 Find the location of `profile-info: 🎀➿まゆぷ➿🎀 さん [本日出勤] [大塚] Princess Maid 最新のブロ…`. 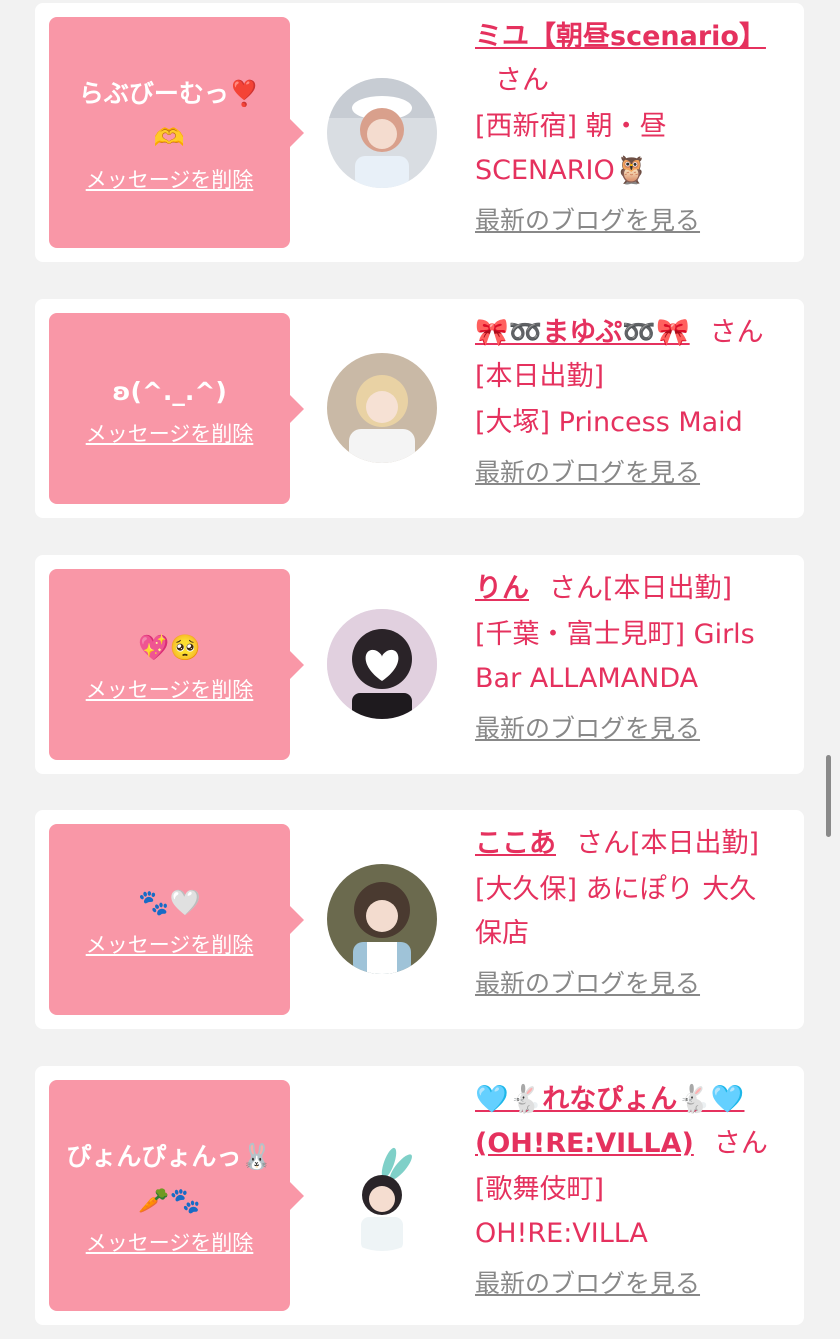

profile-info: 🎀➿まゆぷ➿🎀 さん [本日出勤] [大塚] Princess Maid 最新のブロ… is located at coordinates (626, 400).